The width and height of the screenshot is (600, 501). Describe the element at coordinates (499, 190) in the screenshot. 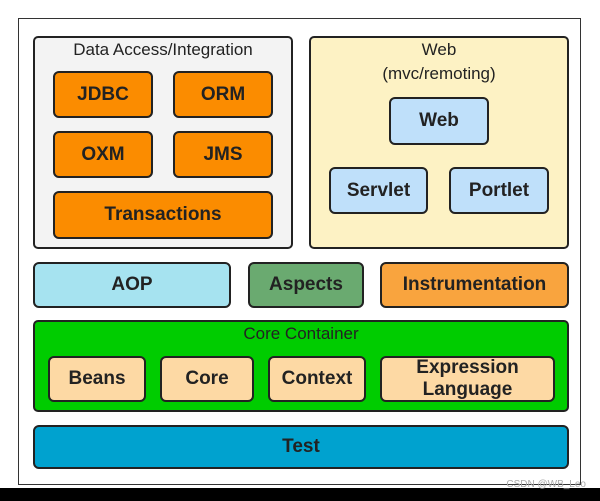

I see `module-portlet: Portlet` at that location.